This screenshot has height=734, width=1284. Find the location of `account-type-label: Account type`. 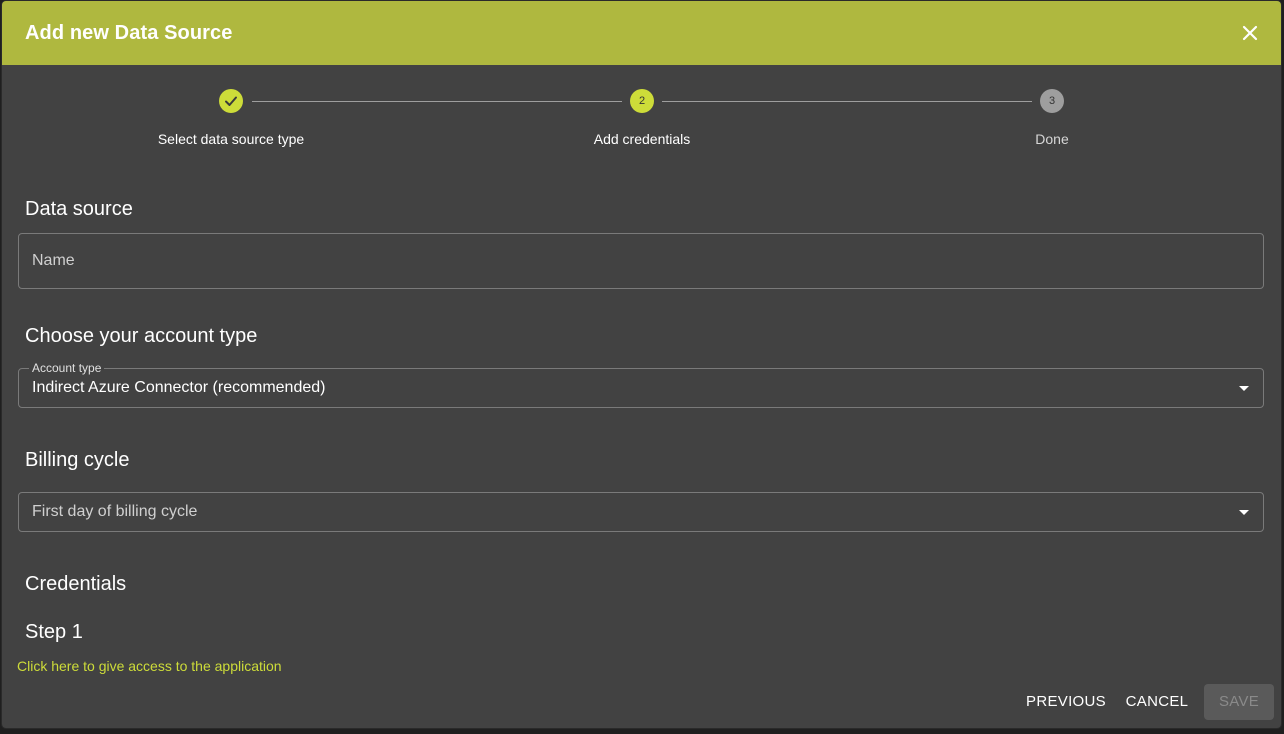

account-type-label: Account type is located at coordinates (67, 368).